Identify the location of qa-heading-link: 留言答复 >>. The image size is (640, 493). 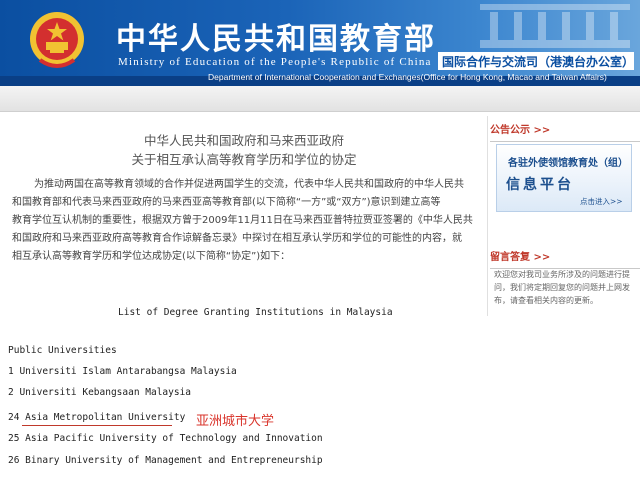
(565, 258).